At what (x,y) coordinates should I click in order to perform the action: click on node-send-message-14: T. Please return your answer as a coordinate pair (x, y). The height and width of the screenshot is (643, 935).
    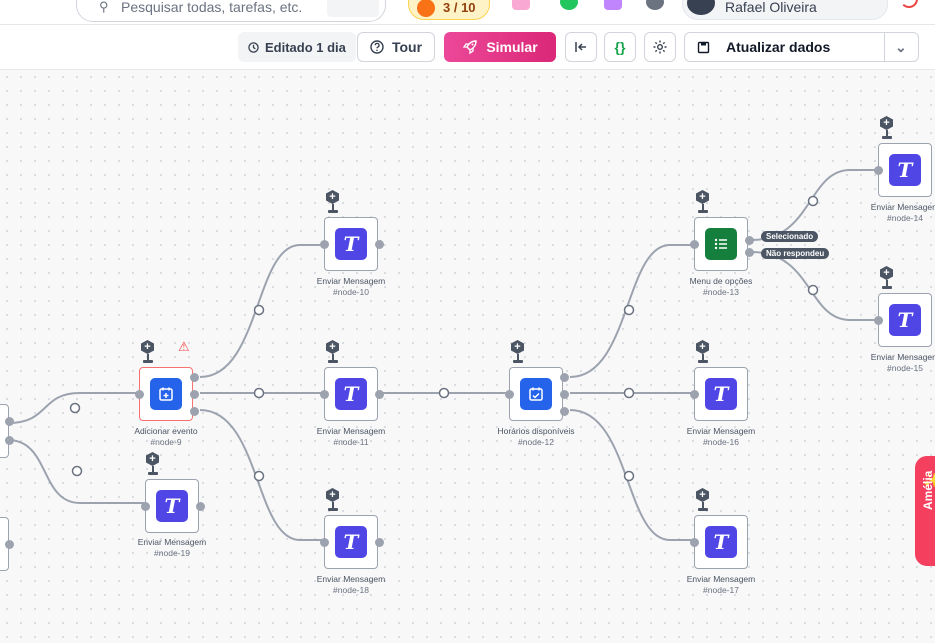
    Looking at the image, I should click on (903, 170).